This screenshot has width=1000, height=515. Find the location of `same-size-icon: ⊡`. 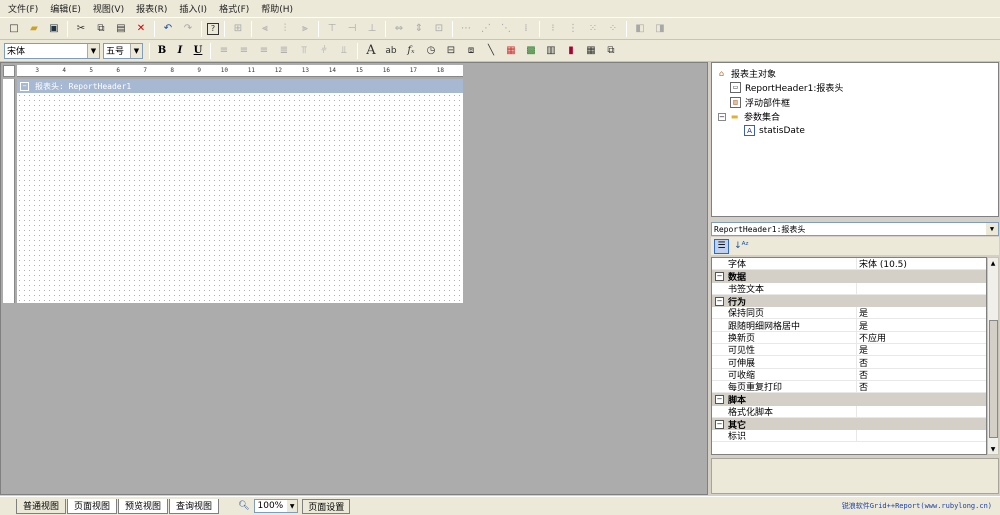

same-size-icon: ⊡ is located at coordinates (439, 29).